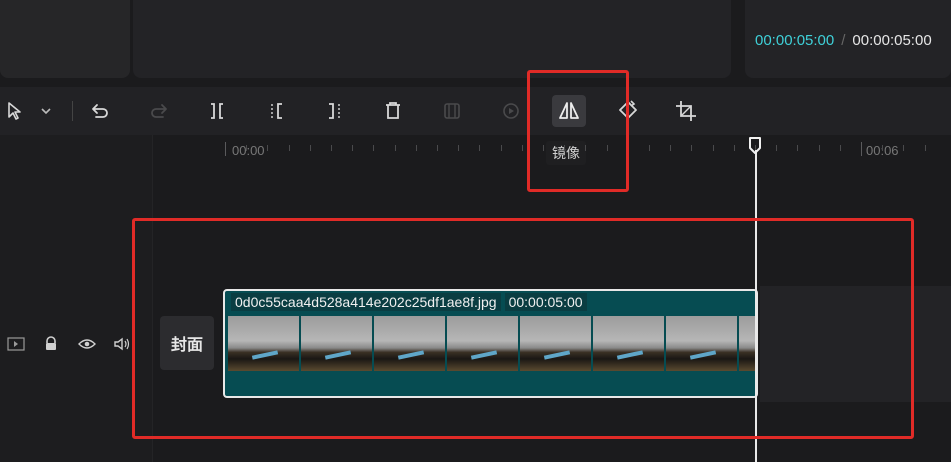 This screenshot has height=462, width=951. I want to click on crop-button, so click(686, 111).